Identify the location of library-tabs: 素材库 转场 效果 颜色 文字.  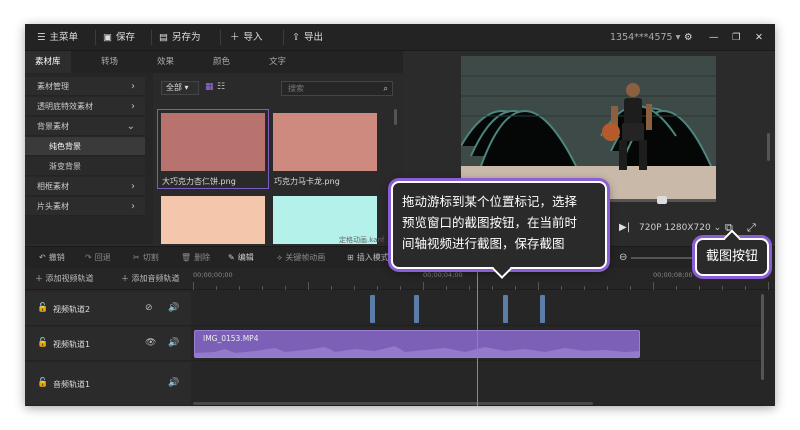
(214, 62).